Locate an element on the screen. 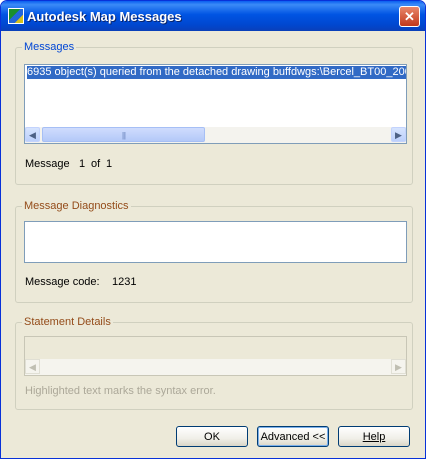 The width and height of the screenshot is (426, 459). message-counter-label: Message is located at coordinates (47, 164).